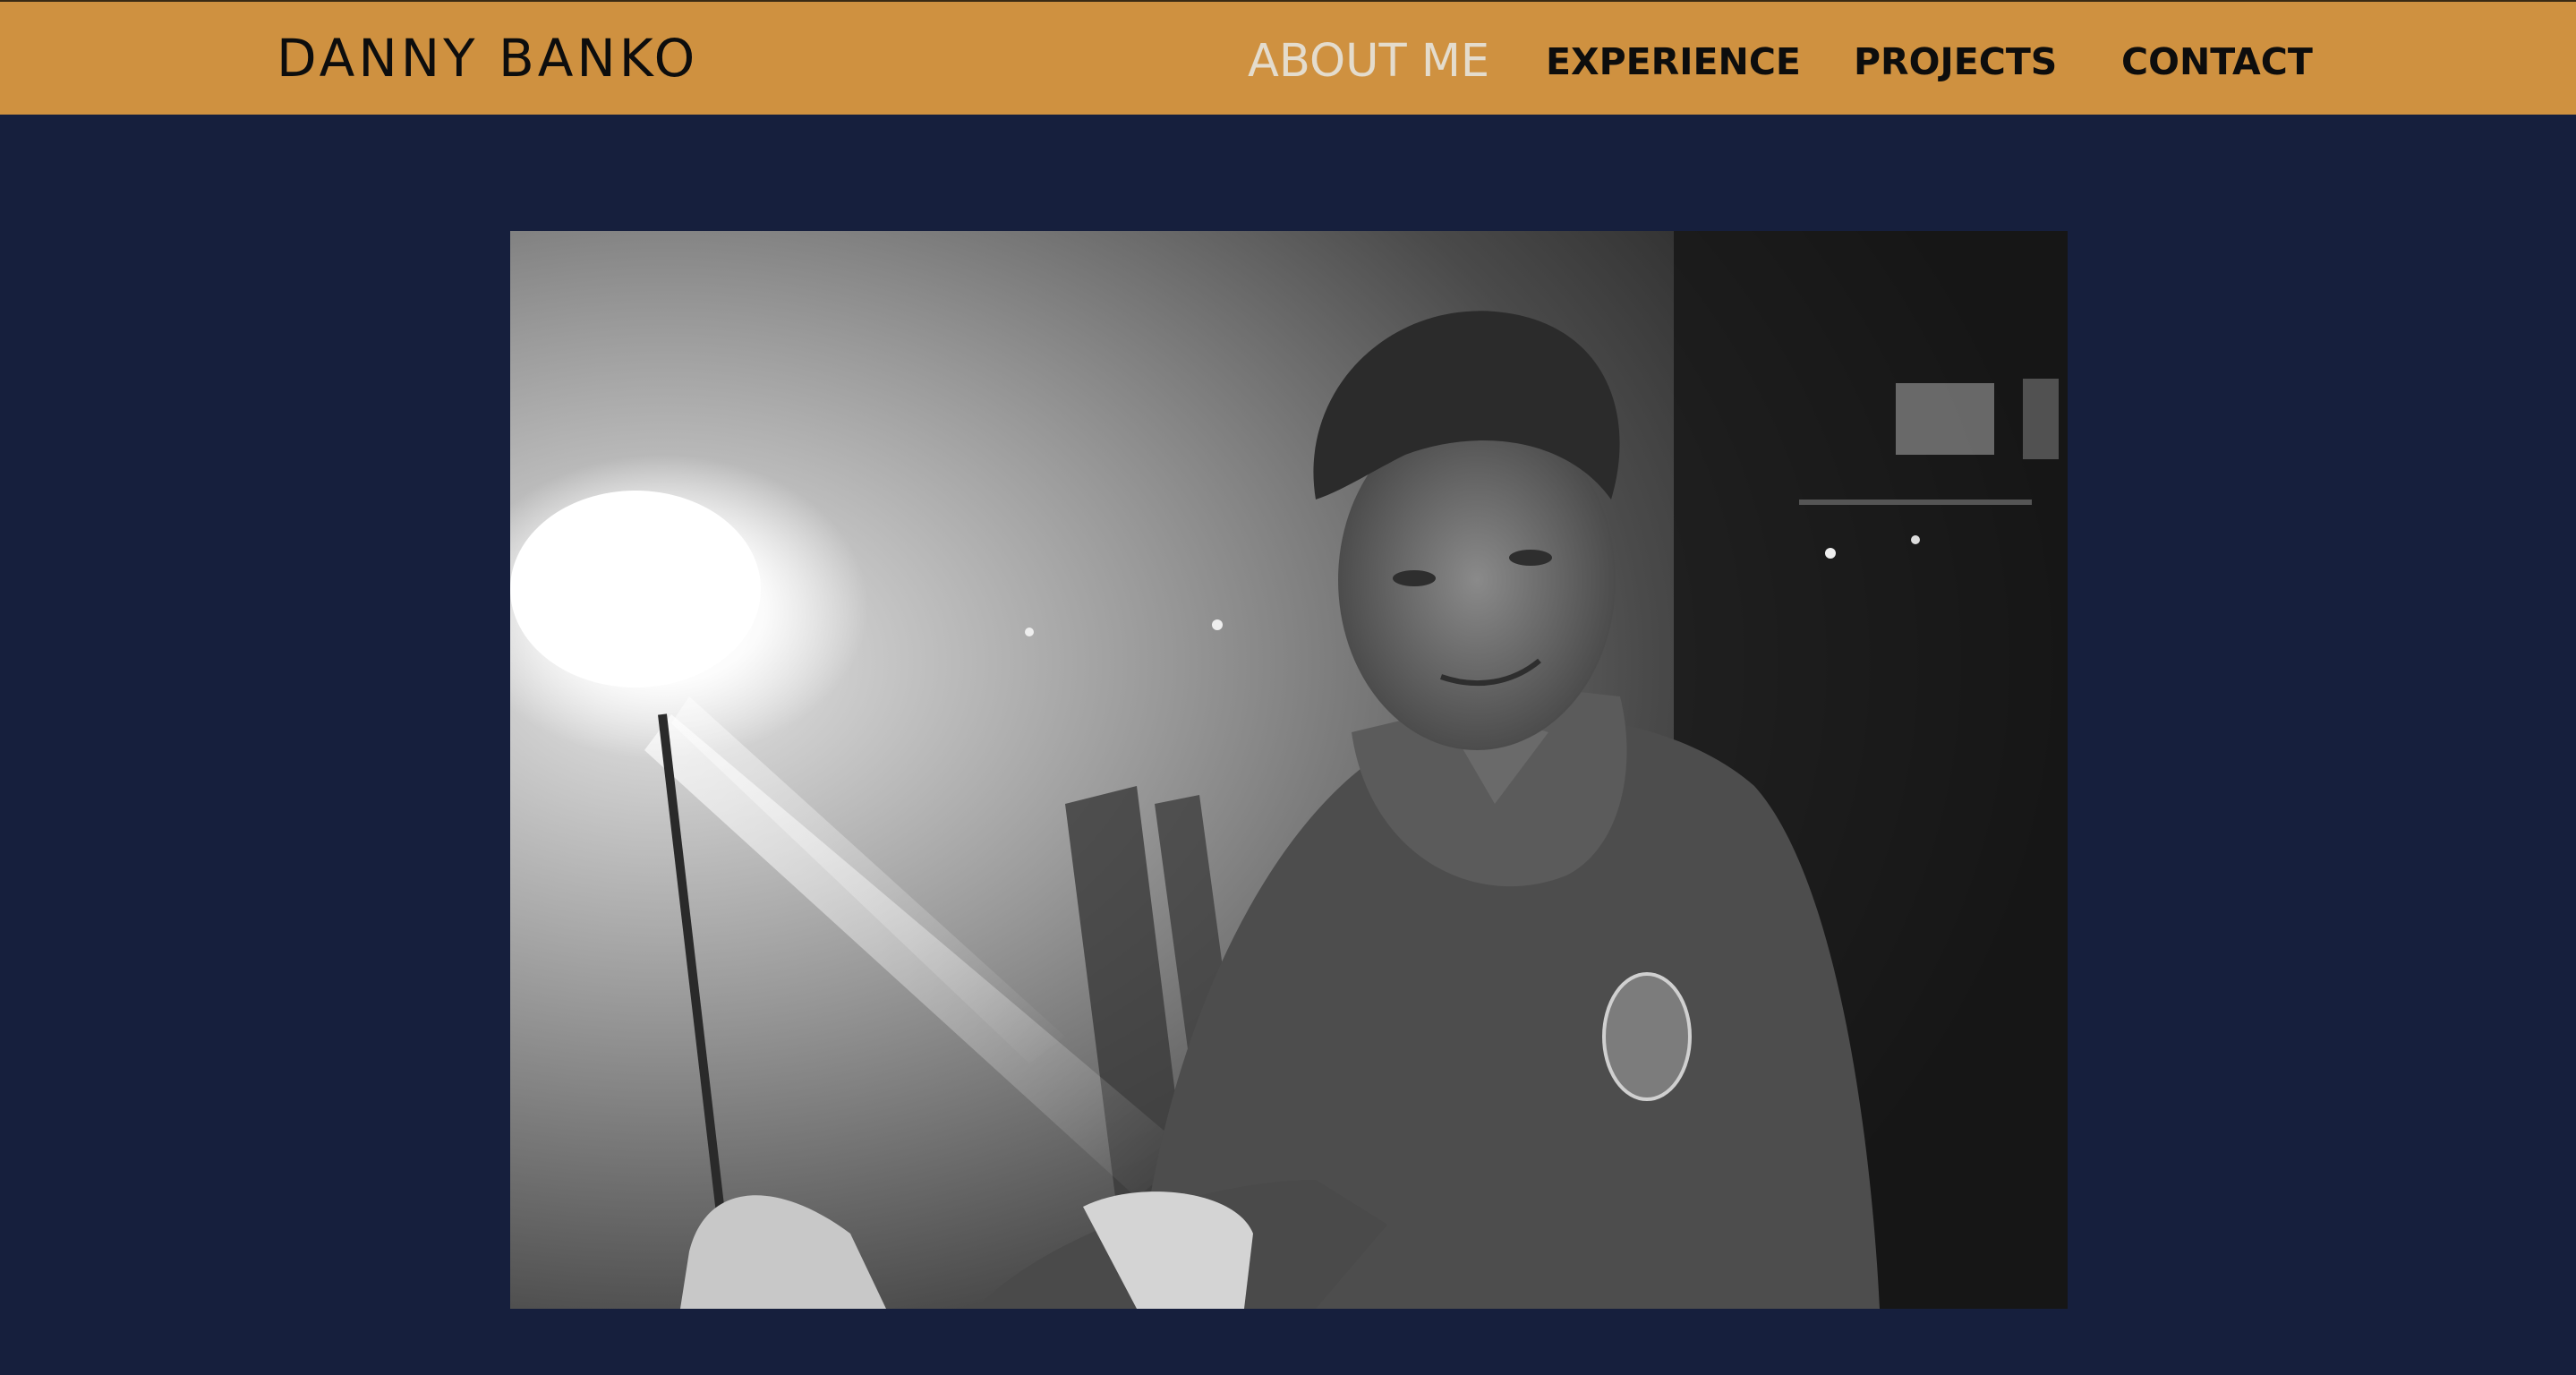  Describe the element at coordinates (1673, 61) in the screenshot. I see `nav-link-experience: EXPERIENCE` at that location.